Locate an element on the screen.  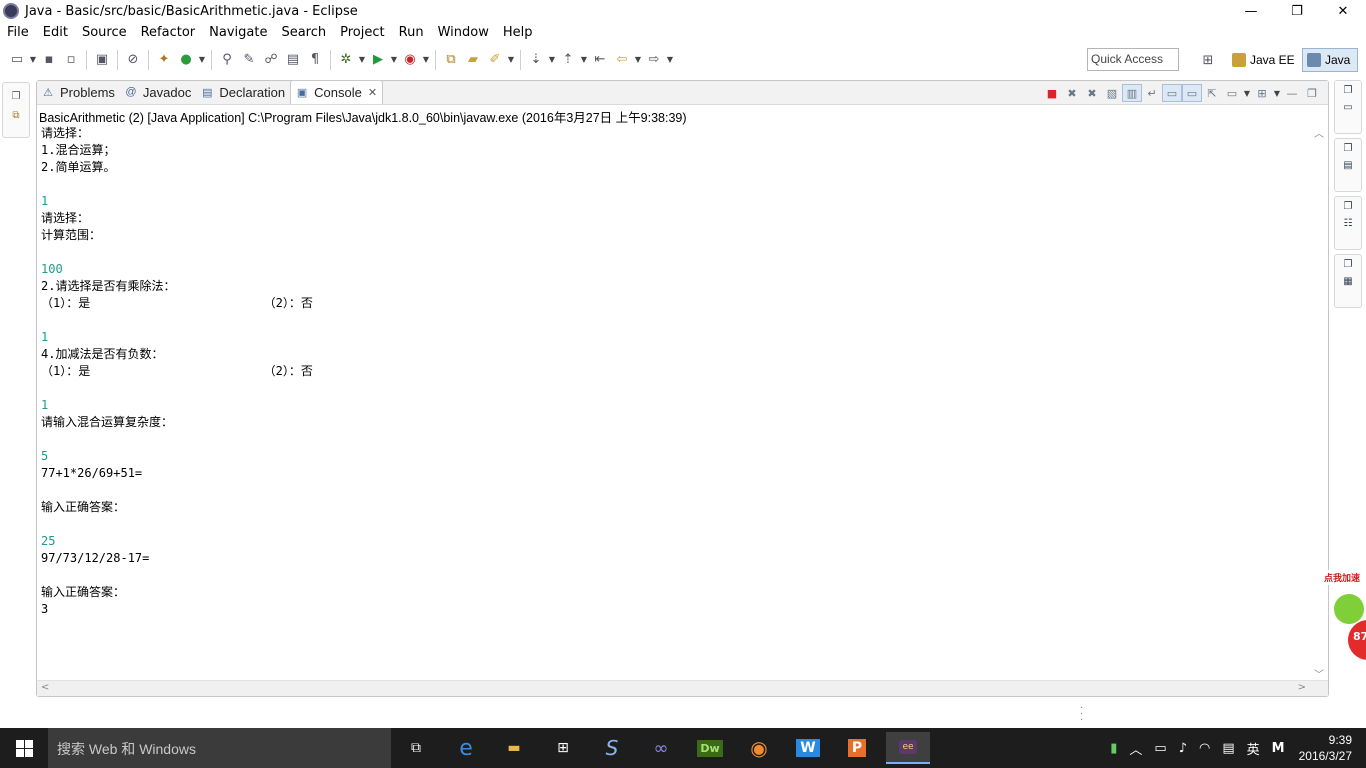
menu-search: Search is located at coordinates (303, 32).